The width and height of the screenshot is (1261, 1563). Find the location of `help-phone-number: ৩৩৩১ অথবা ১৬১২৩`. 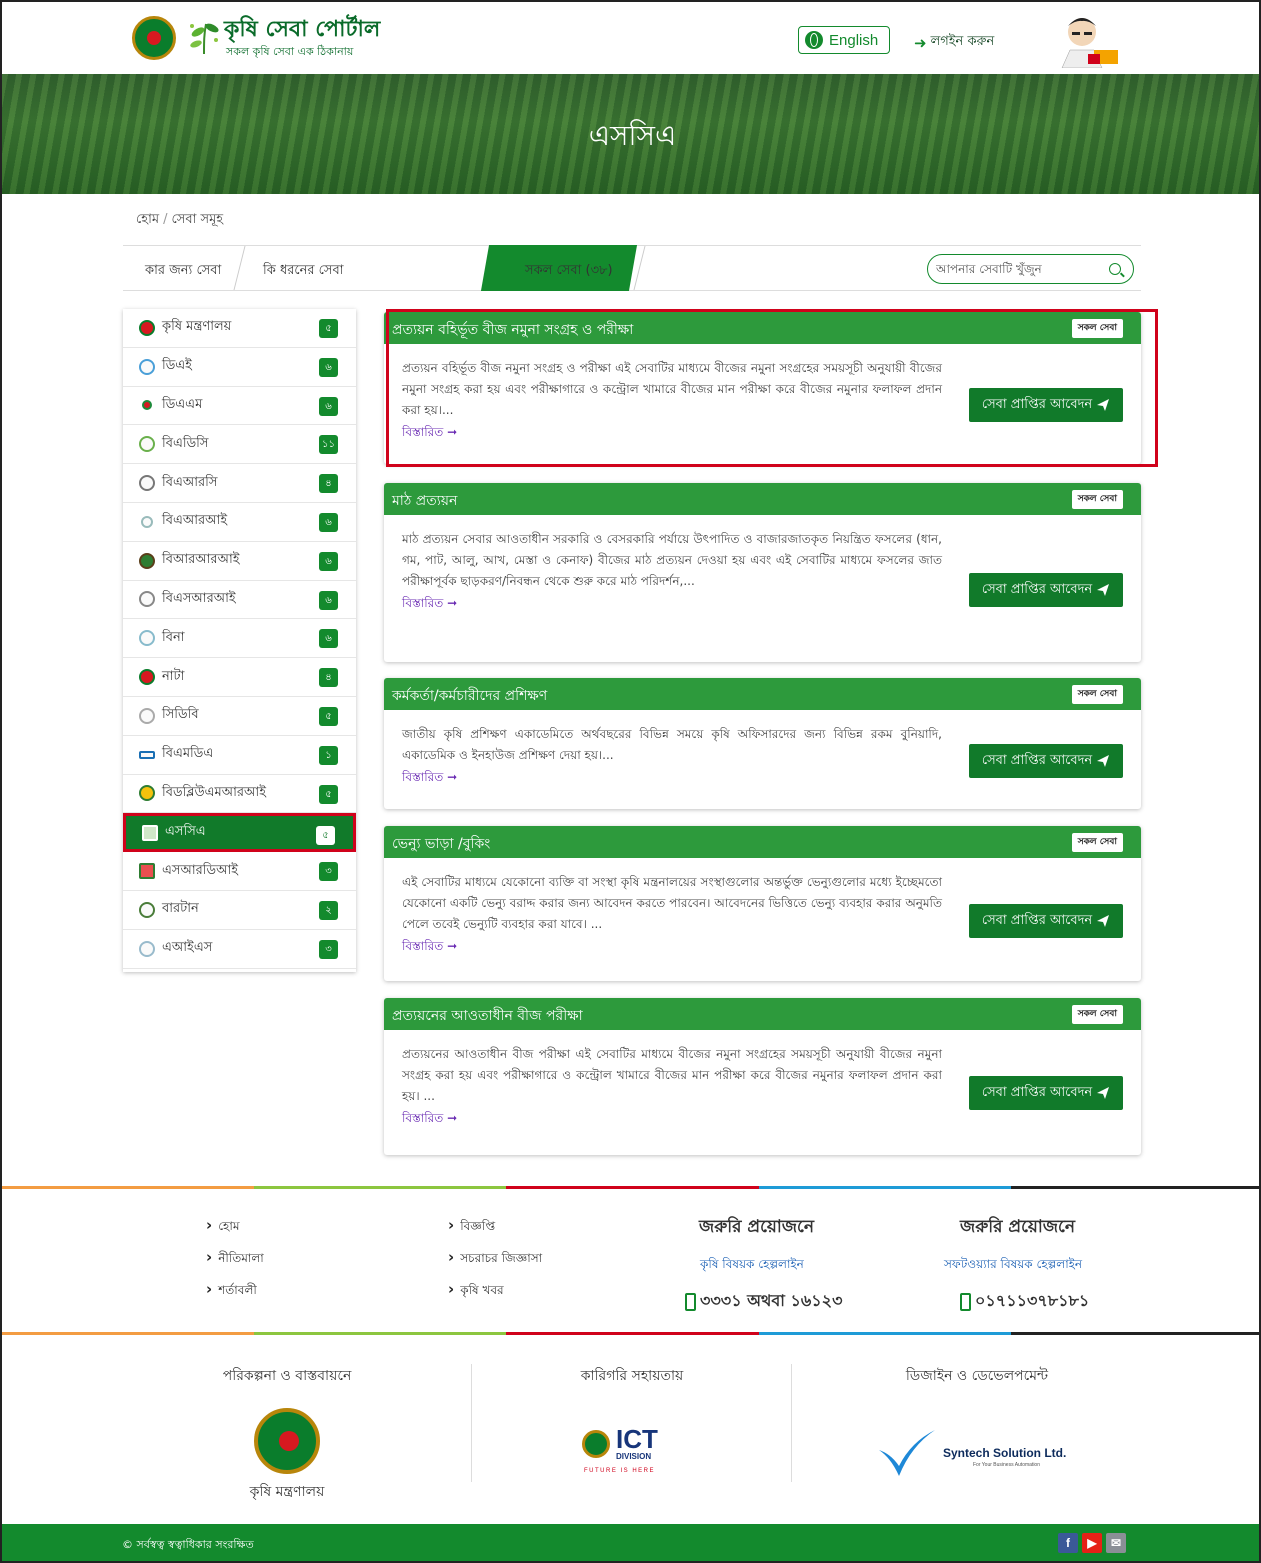

help-phone-number: ৩৩৩১ অথবা ১৬১২৩ is located at coordinates (771, 1300).